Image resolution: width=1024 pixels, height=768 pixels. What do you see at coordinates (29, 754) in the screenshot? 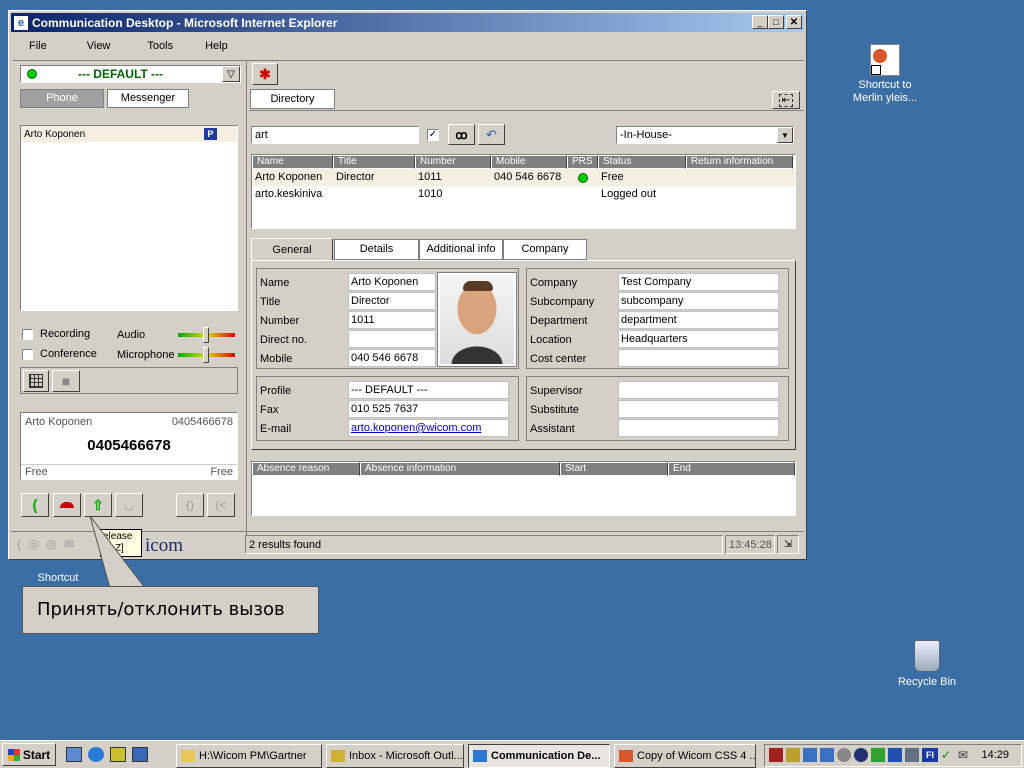
I see `start-button: Start` at bounding box center [29, 754].